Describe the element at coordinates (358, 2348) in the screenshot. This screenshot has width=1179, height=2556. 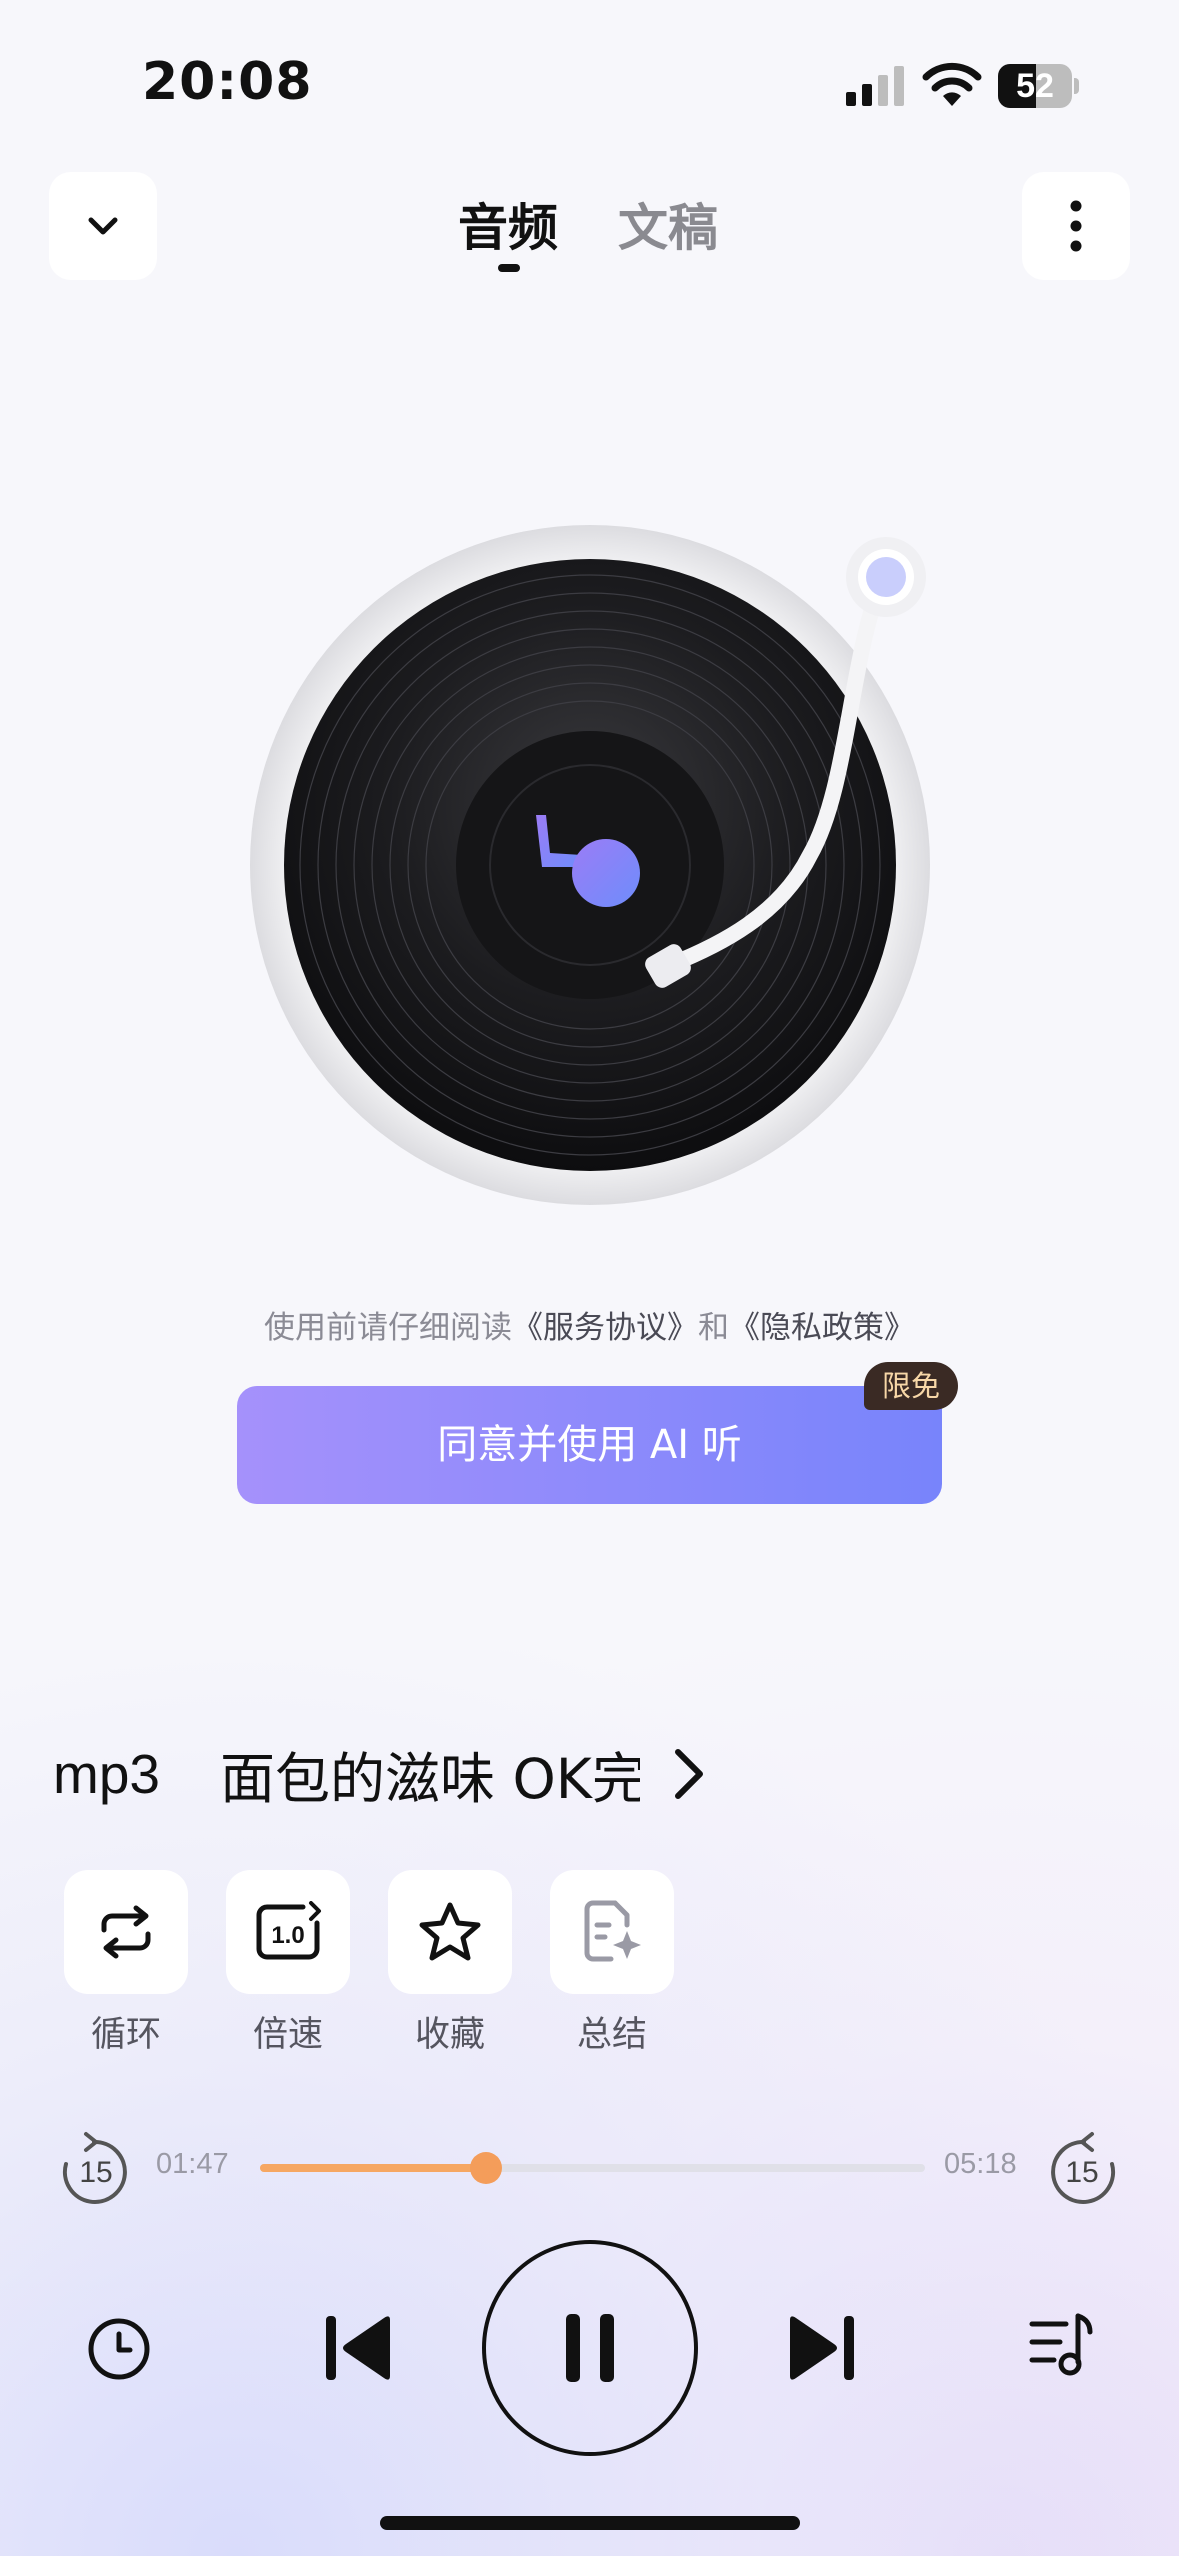
I see `previous-track-icon` at that location.